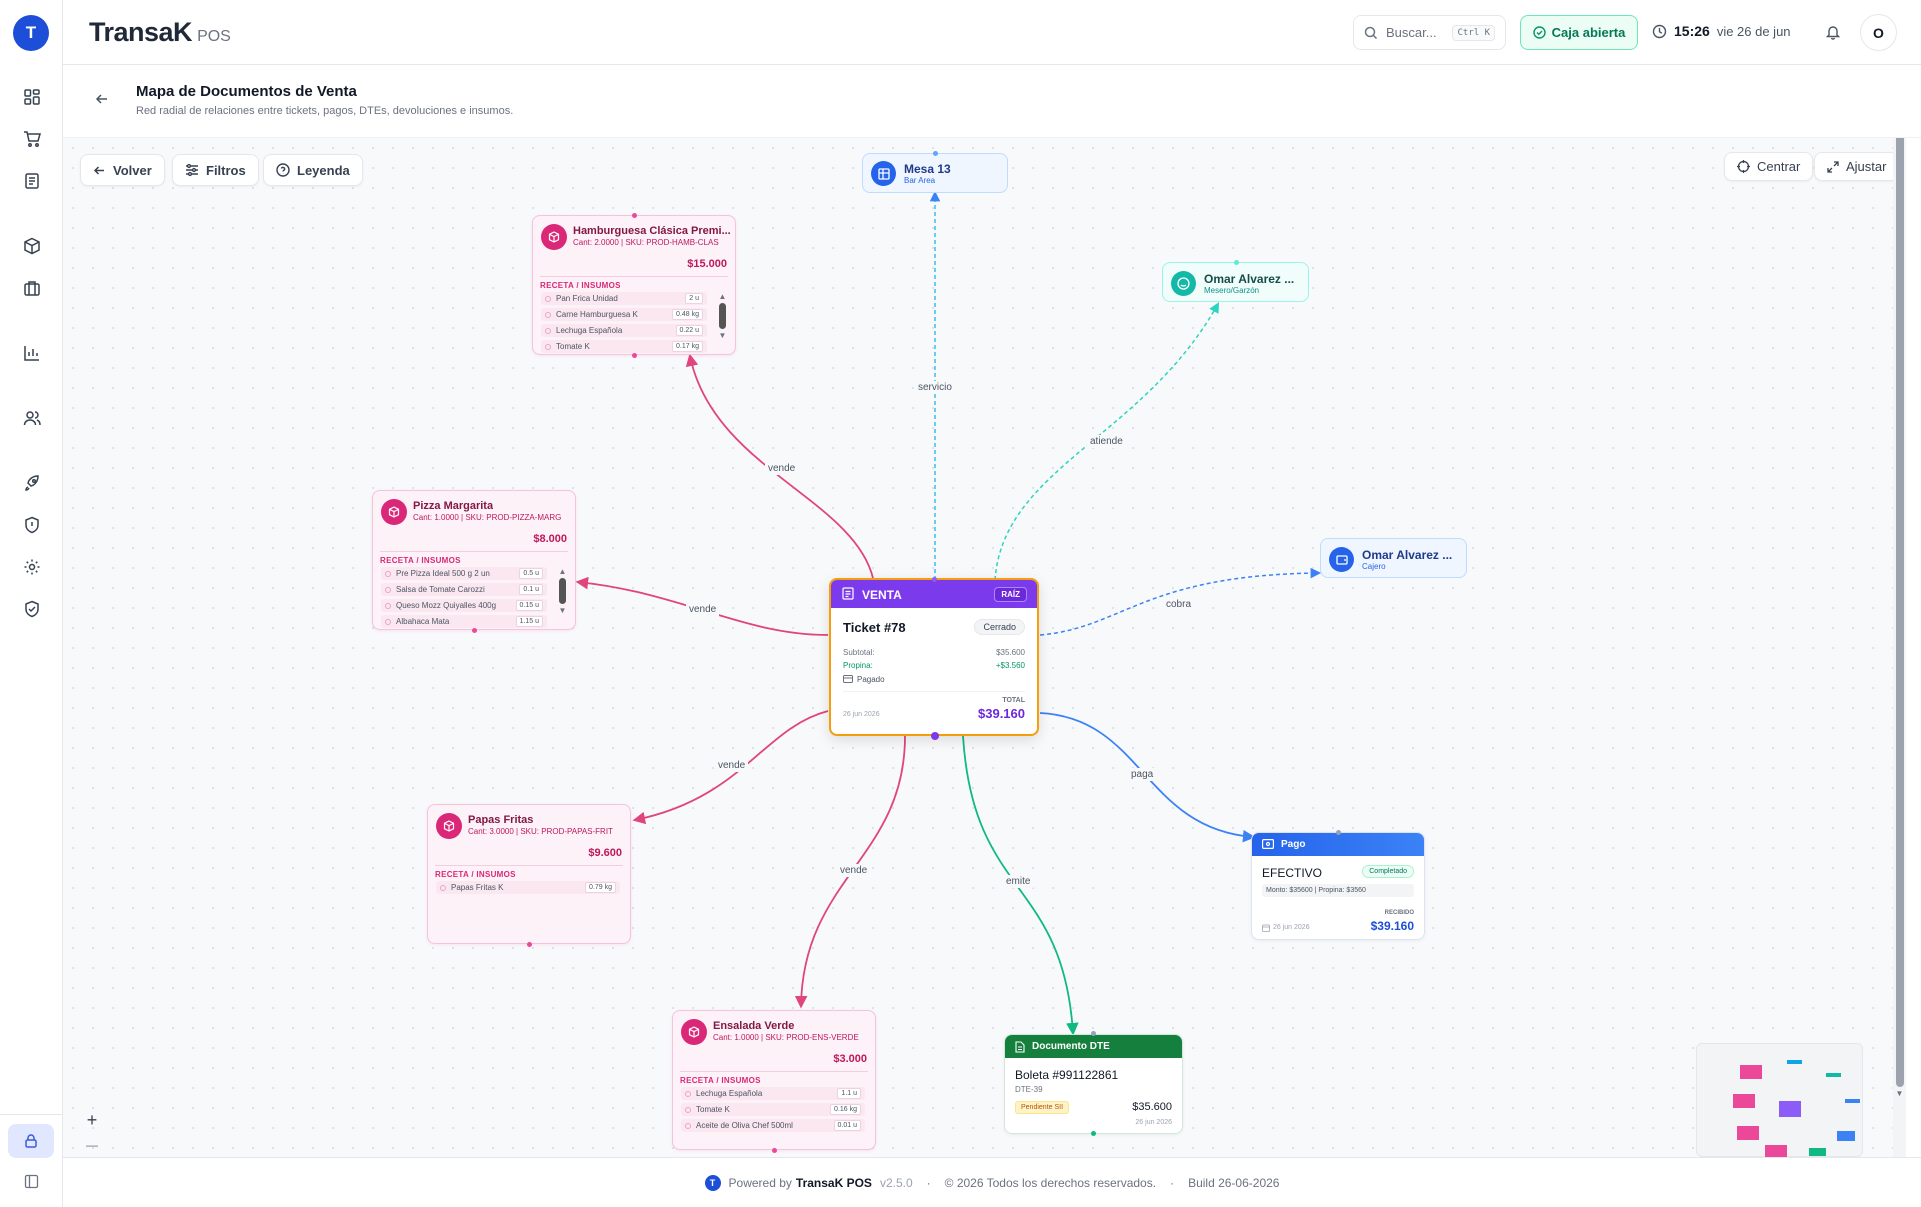  What do you see at coordinates (31, 33) in the screenshot?
I see `app-logo: T` at bounding box center [31, 33].